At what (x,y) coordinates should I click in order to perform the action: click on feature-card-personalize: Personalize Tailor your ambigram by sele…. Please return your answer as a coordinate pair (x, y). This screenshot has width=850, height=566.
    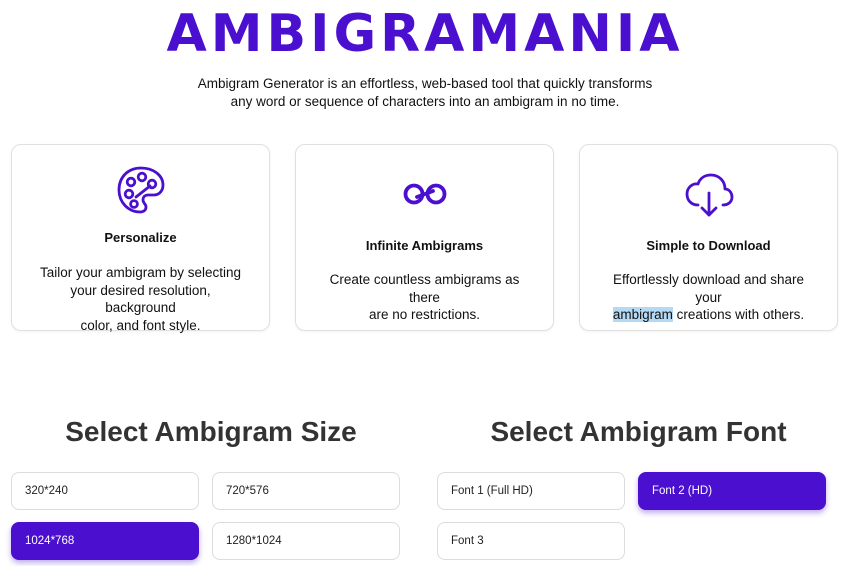
    Looking at the image, I should click on (140, 238).